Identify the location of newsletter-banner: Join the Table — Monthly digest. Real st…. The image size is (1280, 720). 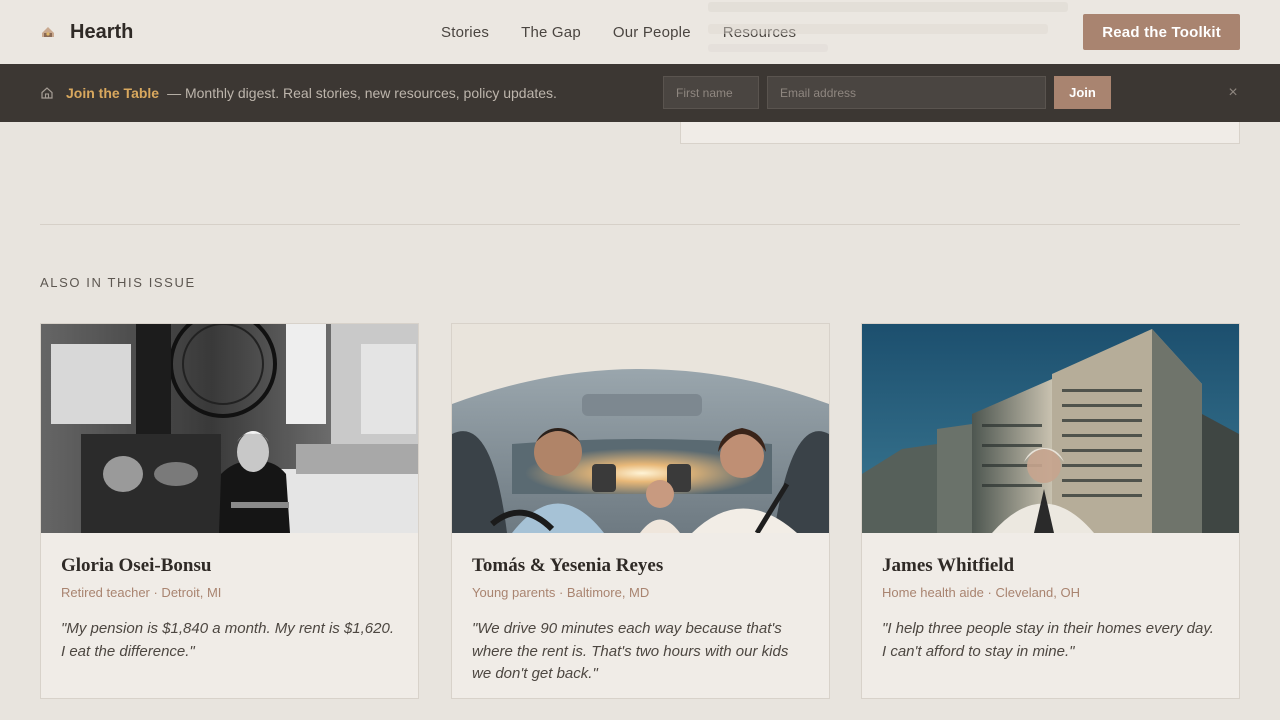
(640, 93).